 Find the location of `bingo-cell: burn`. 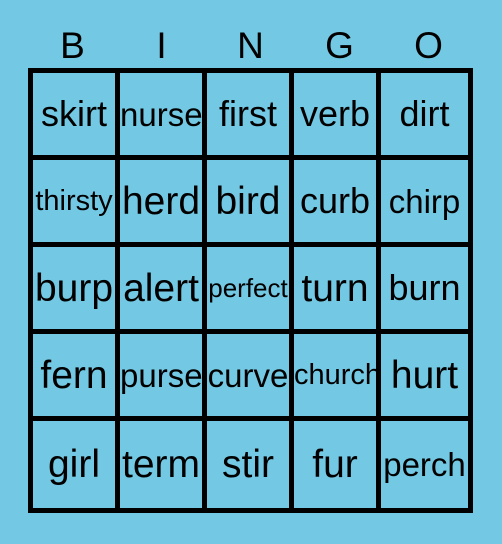

bingo-cell: burn is located at coordinates (424, 290).